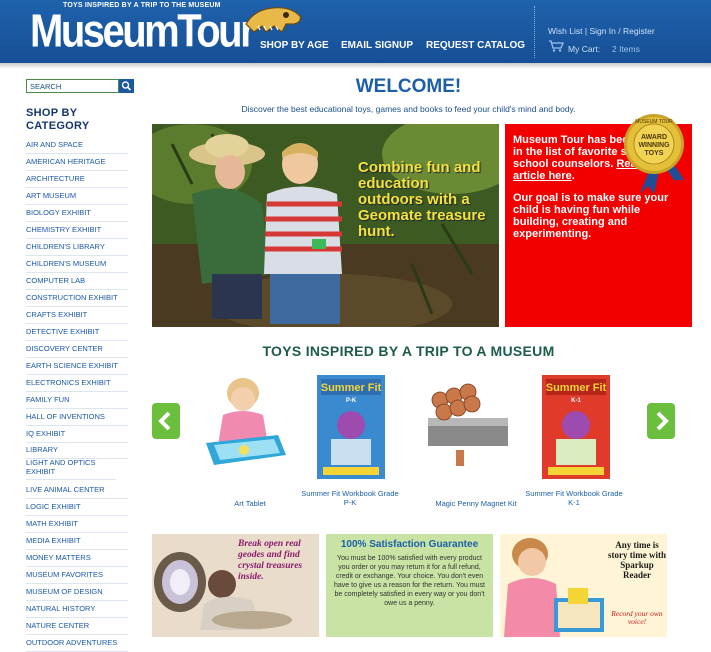 This screenshot has width=711, height=652. What do you see at coordinates (77, 492) in the screenshot?
I see `sidebar-category-item: LIVE ANIMAL CENTER` at bounding box center [77, 492].